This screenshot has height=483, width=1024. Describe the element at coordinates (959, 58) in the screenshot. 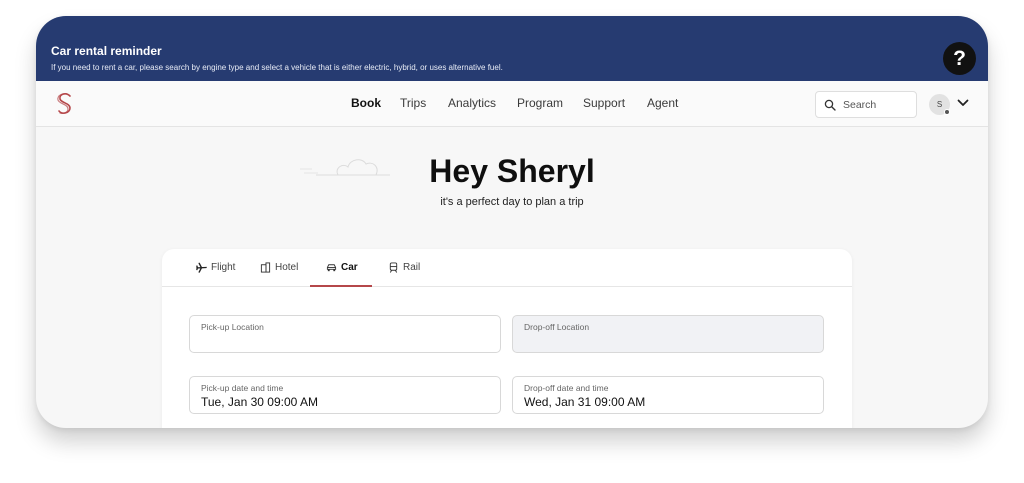

I see `help-button: ?` at that location.